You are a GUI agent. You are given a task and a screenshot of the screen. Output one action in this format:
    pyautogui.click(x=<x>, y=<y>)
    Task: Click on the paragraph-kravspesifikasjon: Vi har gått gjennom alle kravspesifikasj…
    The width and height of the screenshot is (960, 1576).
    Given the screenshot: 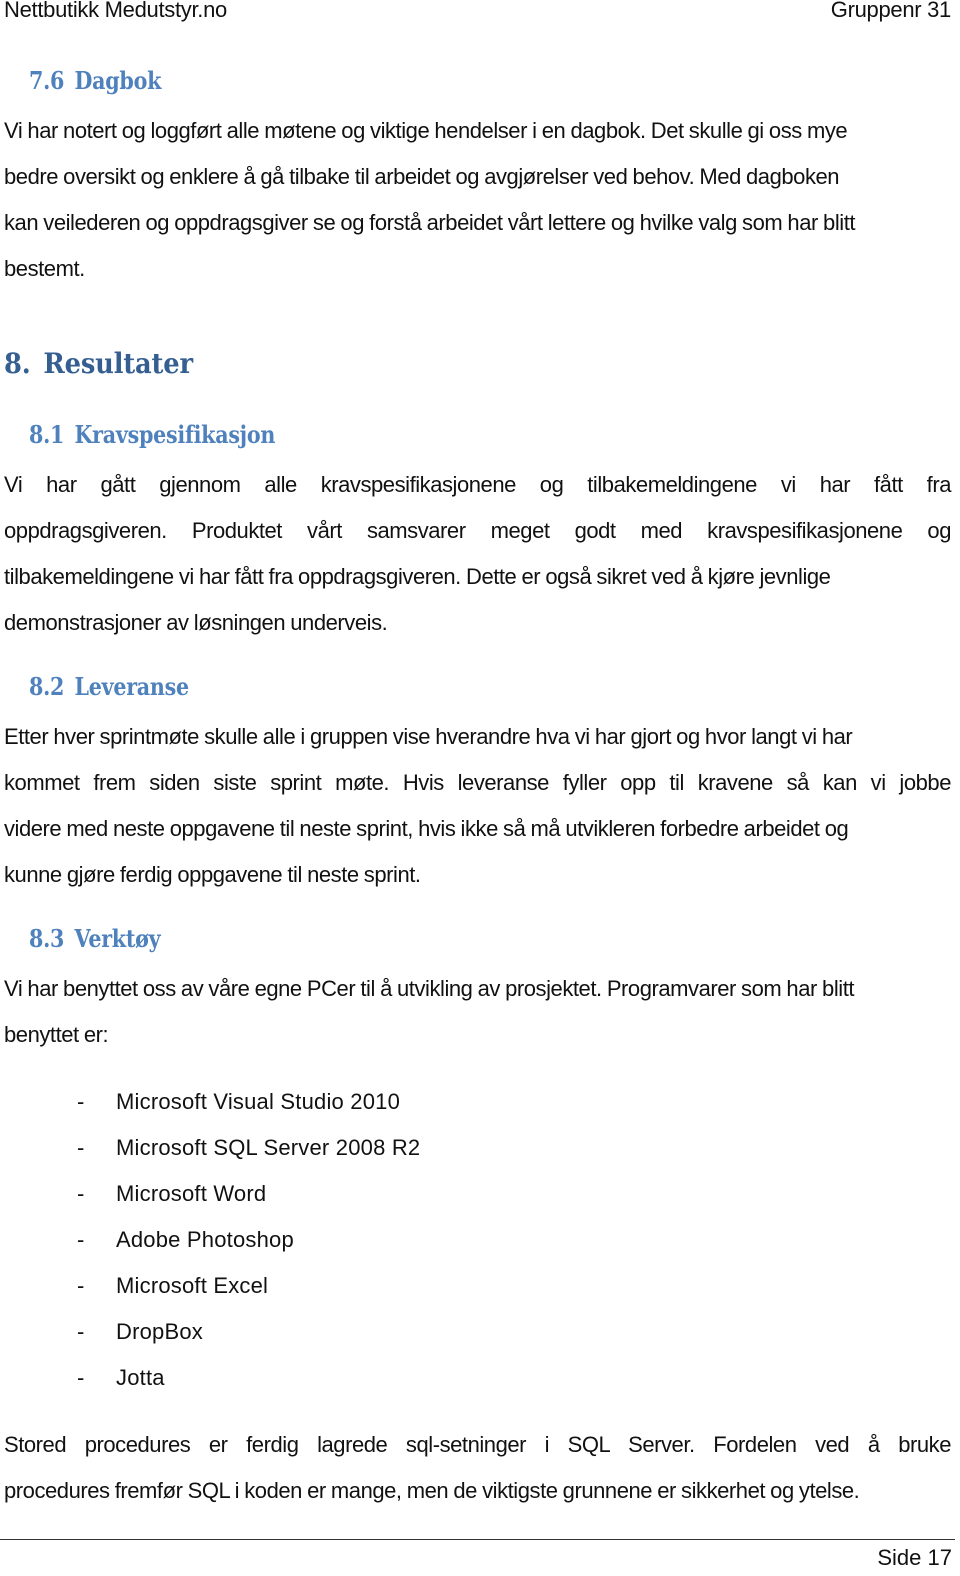 What is the action you would take?
    pyautogui.click(x=477, y=554)
    